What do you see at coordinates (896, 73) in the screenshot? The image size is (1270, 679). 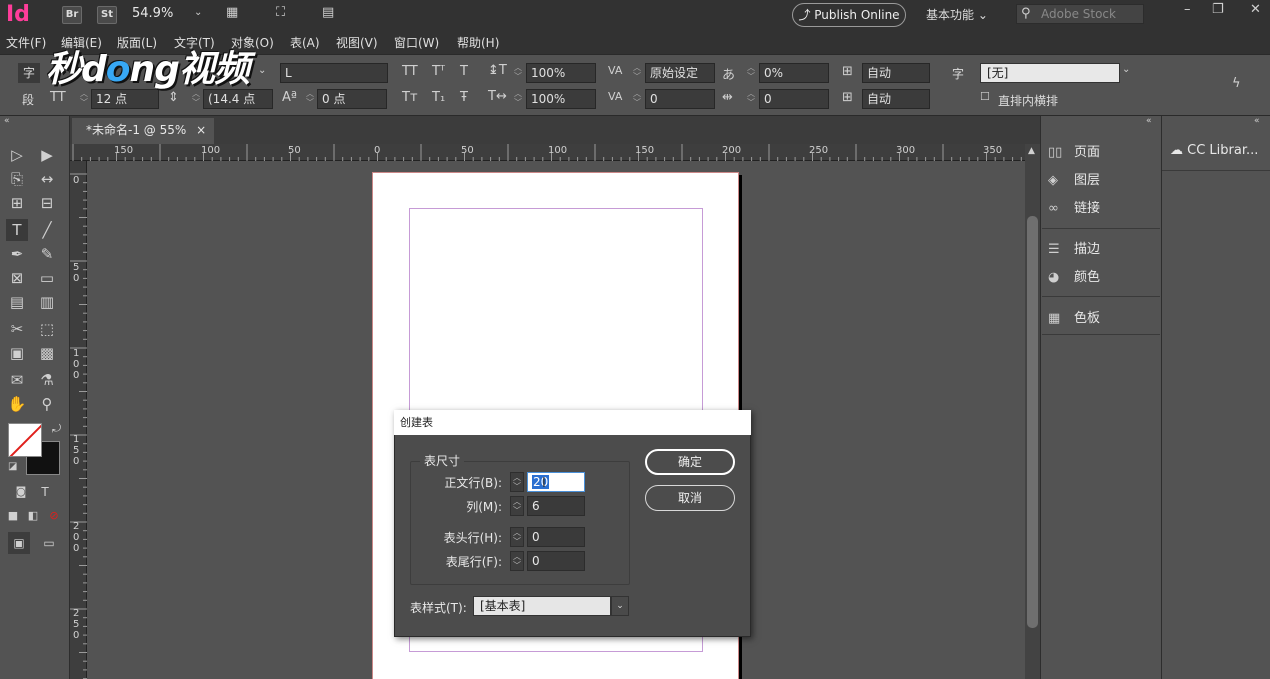 I see `grid-setting-field-1: 自动` at bounding box center [896, 73].